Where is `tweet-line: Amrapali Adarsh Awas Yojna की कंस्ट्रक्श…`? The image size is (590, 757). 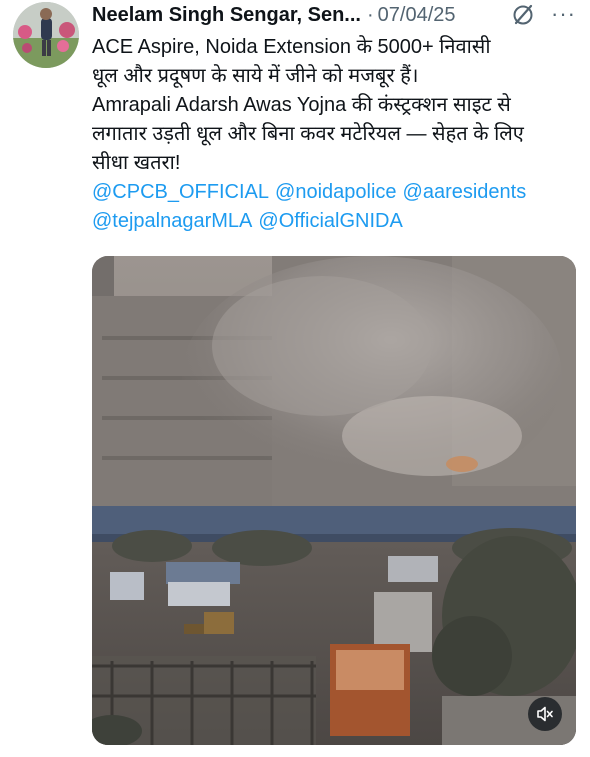 tweet-line: Amrapali Adarsh Awas Yojna की कंस्ट्रक्श… is located at coordinates (301, 105).